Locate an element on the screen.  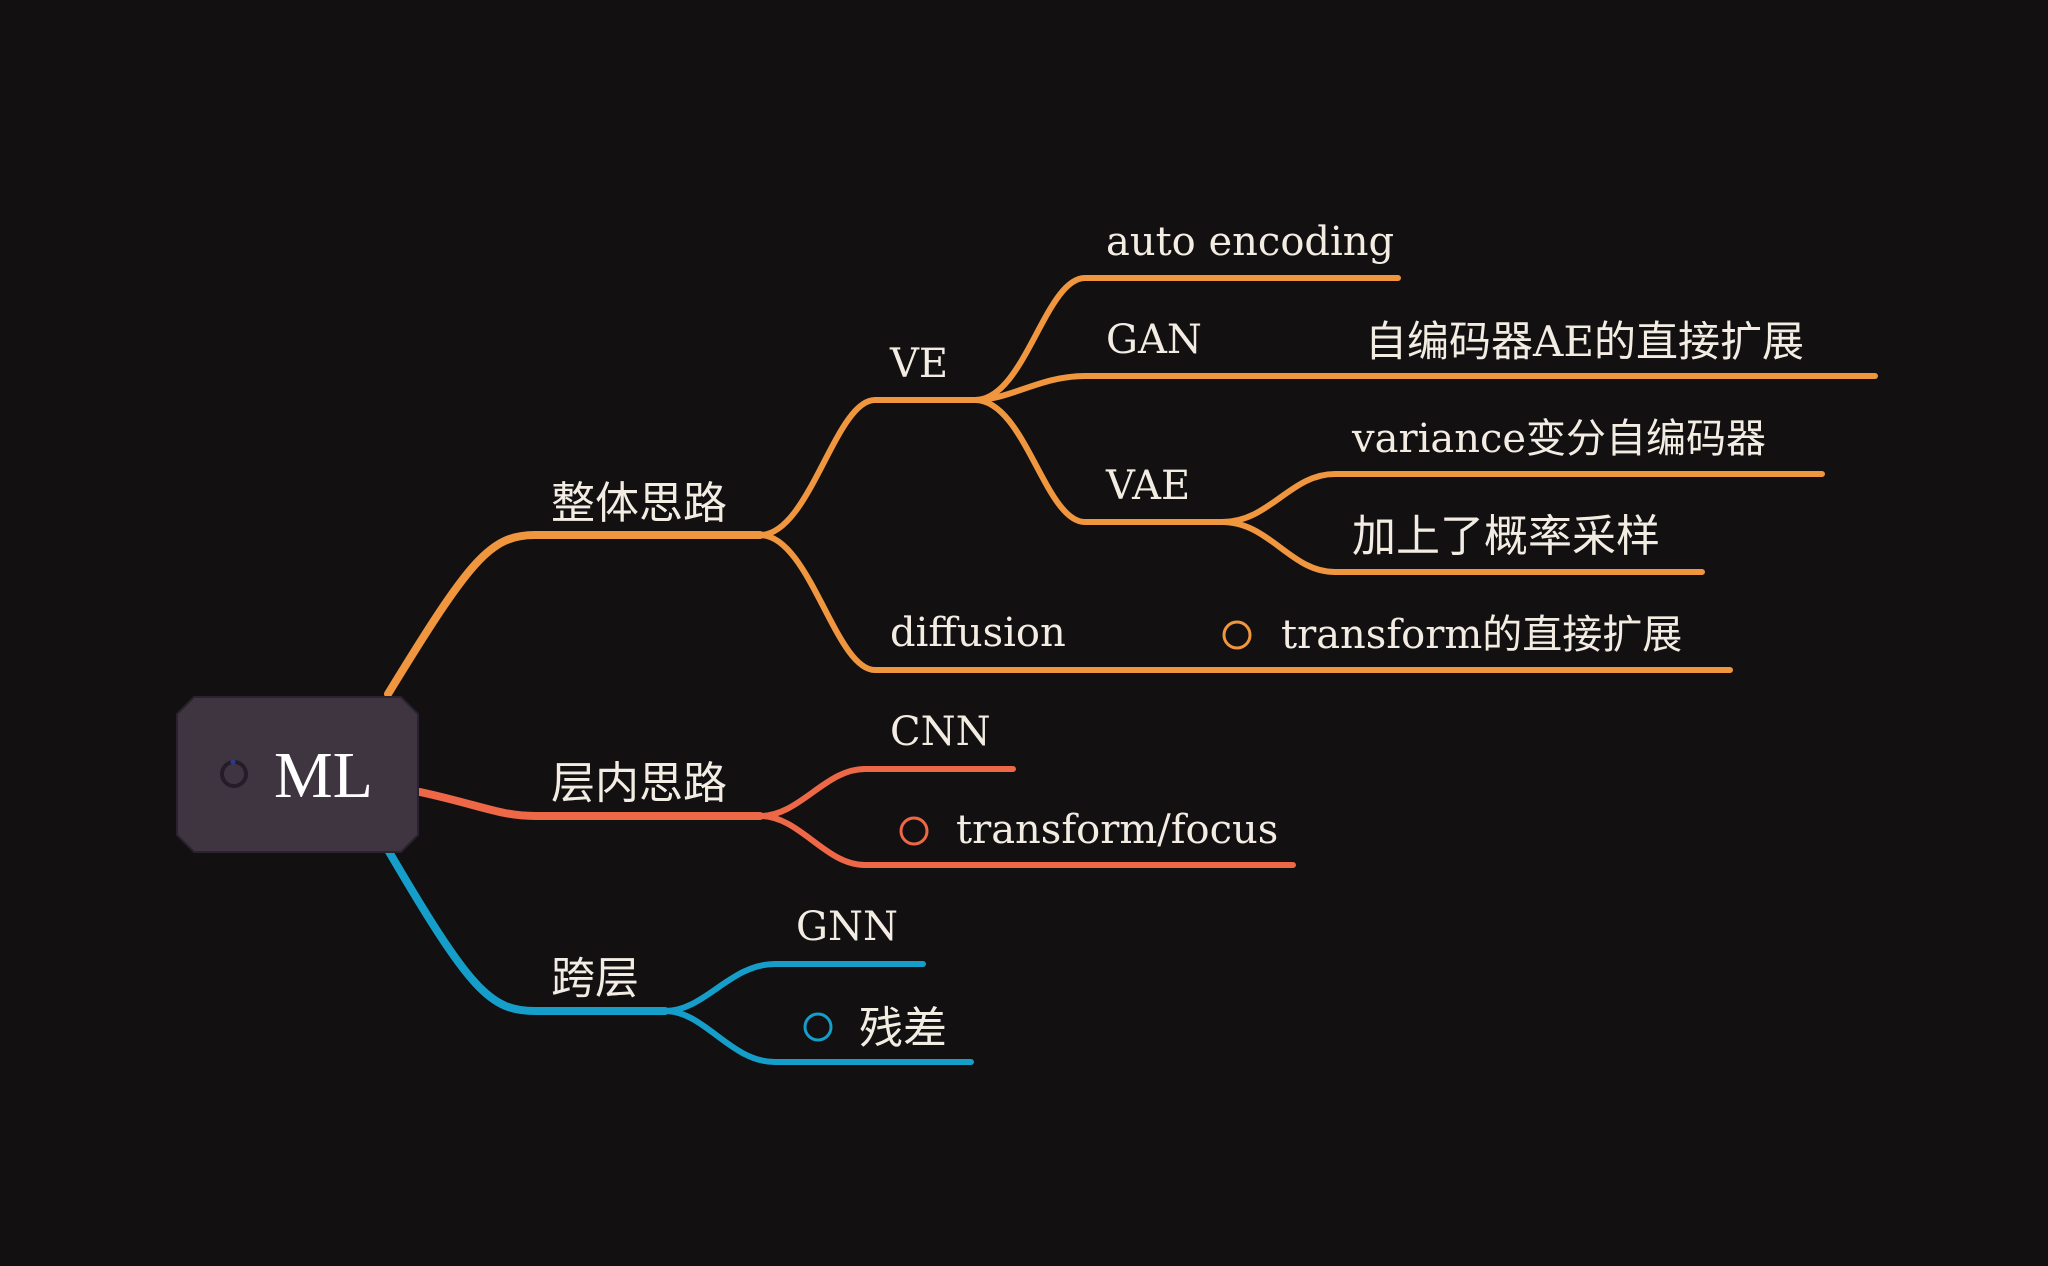
note-gan: 自编码器AE的直接扩展 is located at coordinates (1584, 341).